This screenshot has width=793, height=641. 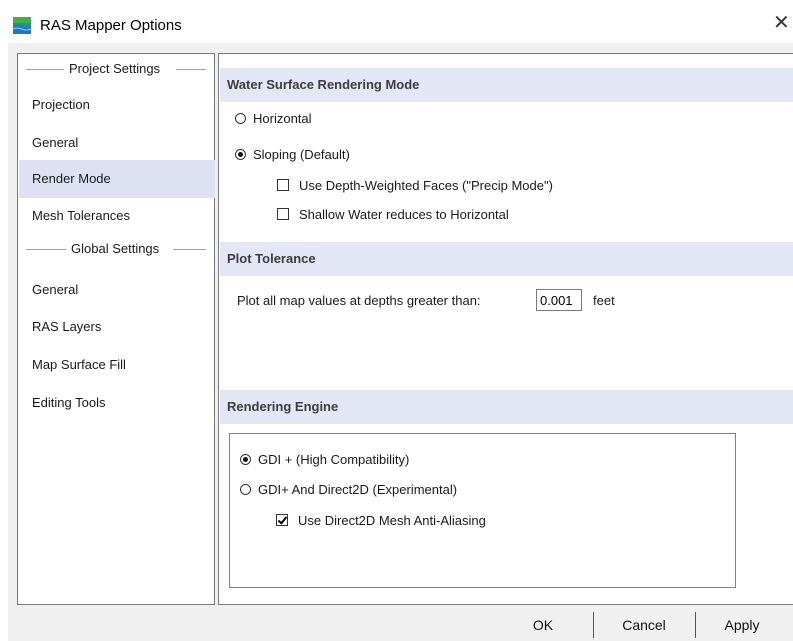 I want to click on group-label: Global Settings, so click(x=115, y=248).